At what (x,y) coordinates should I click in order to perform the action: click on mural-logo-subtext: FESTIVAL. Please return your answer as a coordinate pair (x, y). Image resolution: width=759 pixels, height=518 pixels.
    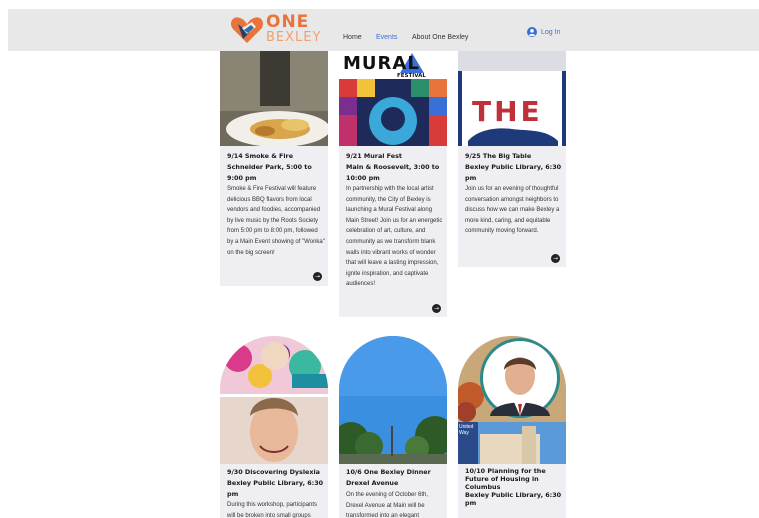
    Looking at the image, I should click on (411, 76).